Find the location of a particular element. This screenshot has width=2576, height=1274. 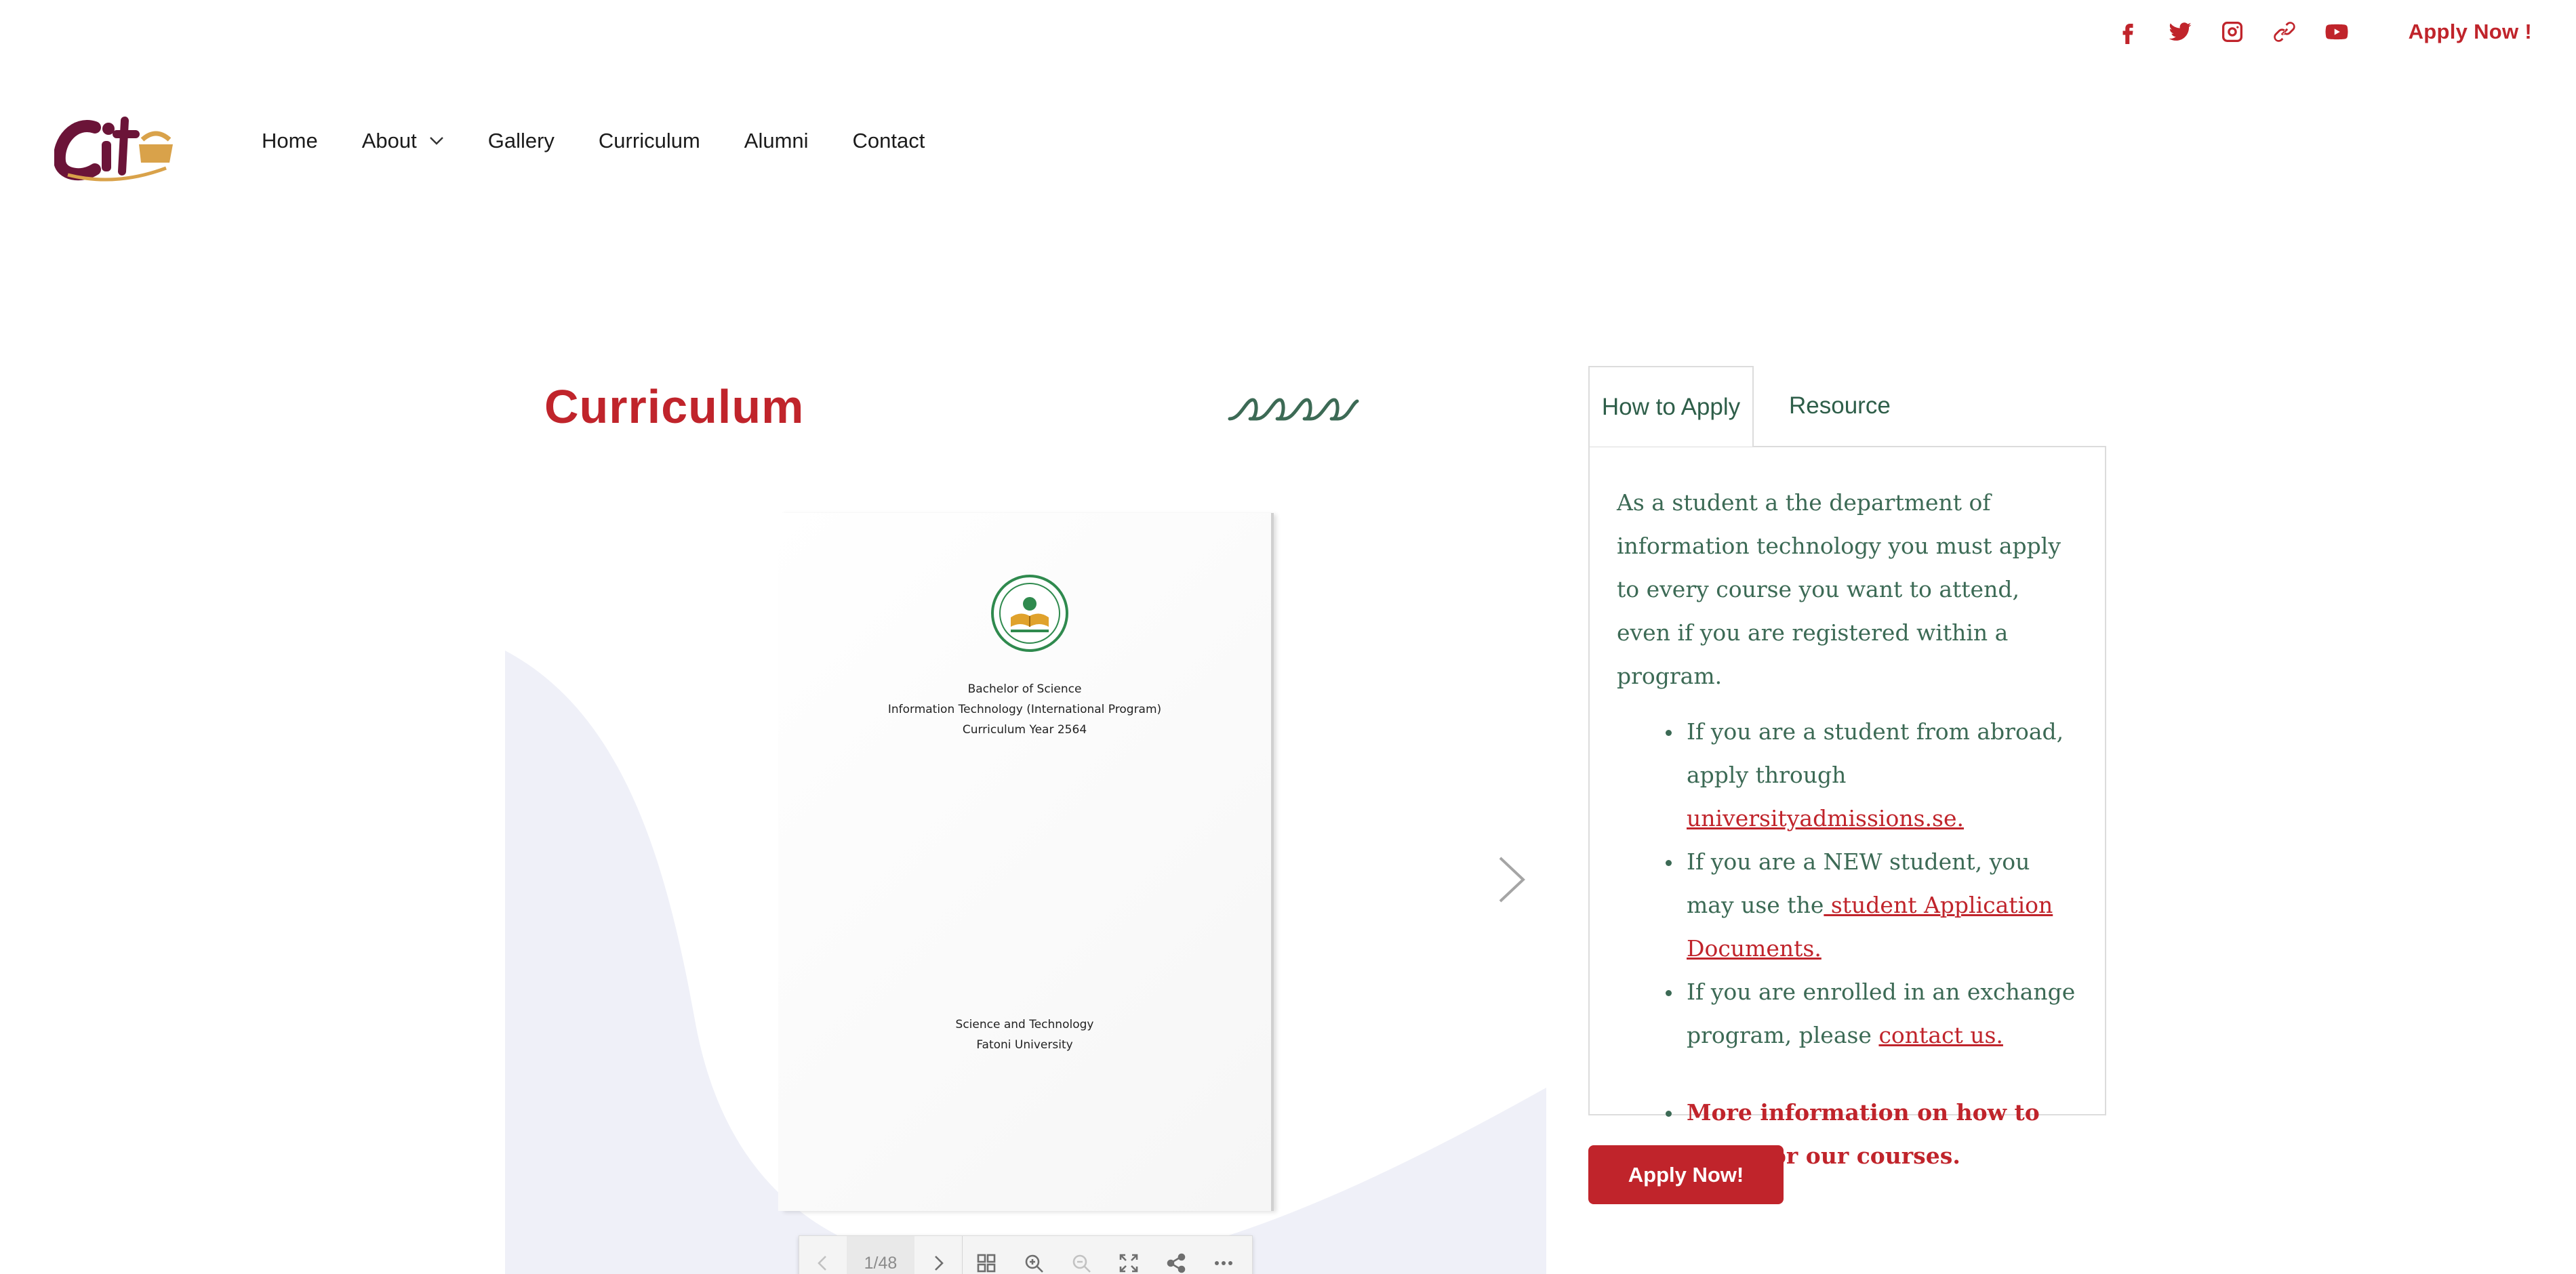

viewer-toolbar: 1/48 is located at coordinates (1026, 1254).